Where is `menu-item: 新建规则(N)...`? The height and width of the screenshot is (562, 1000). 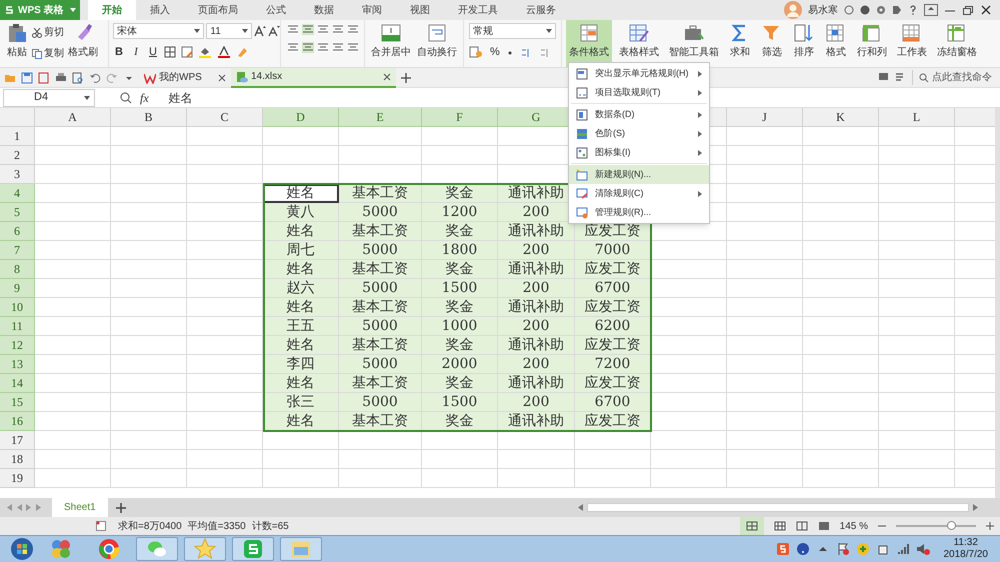 menu-item: 新建规则(N)... is located at coordinates (639, 174).